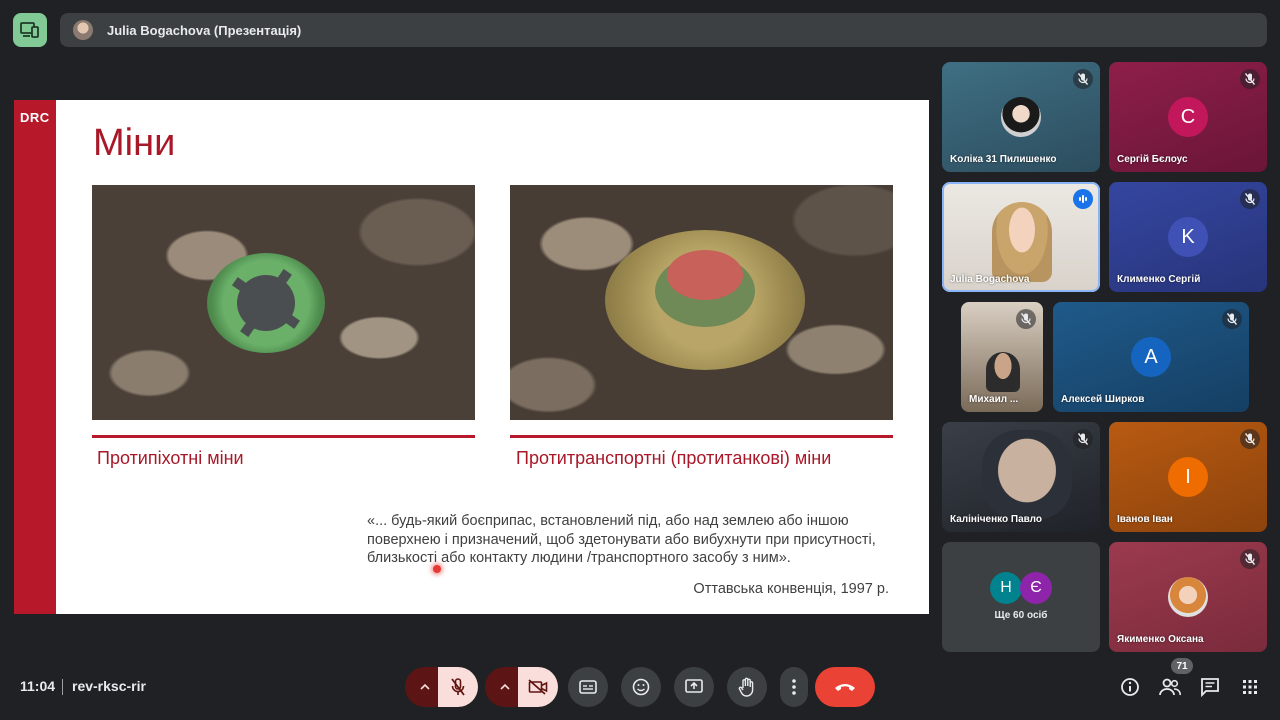 The height and width of the screenshot is (720, 1280). What do you see at coordinates (1021, 615) in the screenshot?
I see `others-count-label: Ще 60 осіб` at bounding box center [1021, 615].